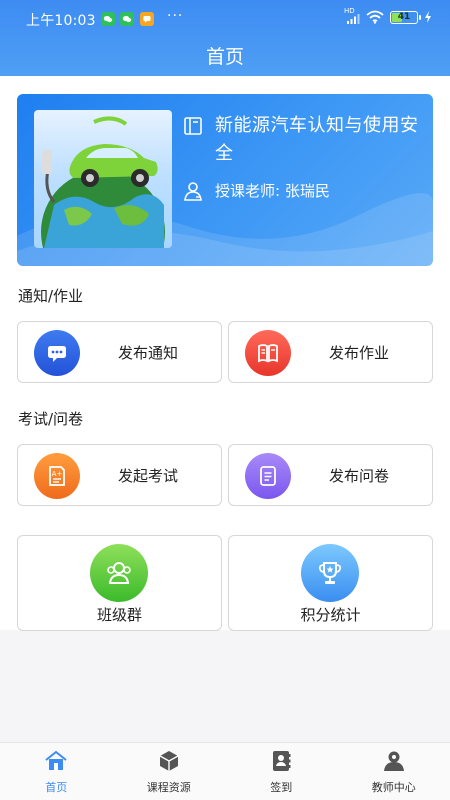 This screenshot has height=800, width=450. What do you see at coordinates (175, 16) in the screenshot?
I see `more-notifications-icon: ···` at bounding box center [175, 16].